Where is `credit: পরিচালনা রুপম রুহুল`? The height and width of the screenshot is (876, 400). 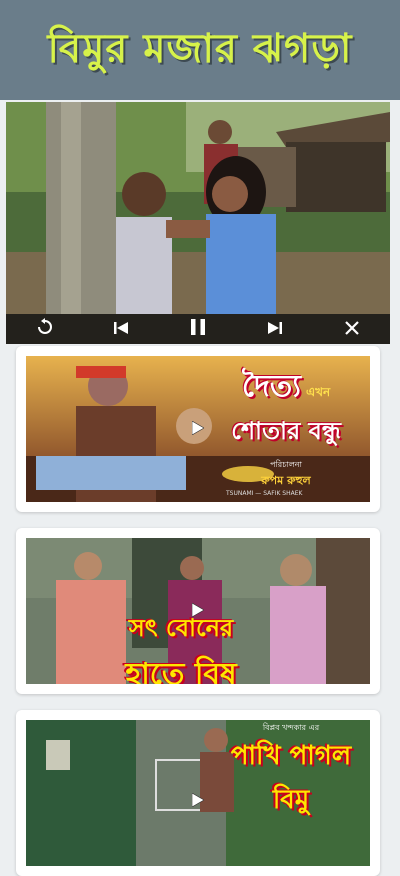
credit: পরিচালনা রুপম রুহুল is located at coordinates (286, 475).